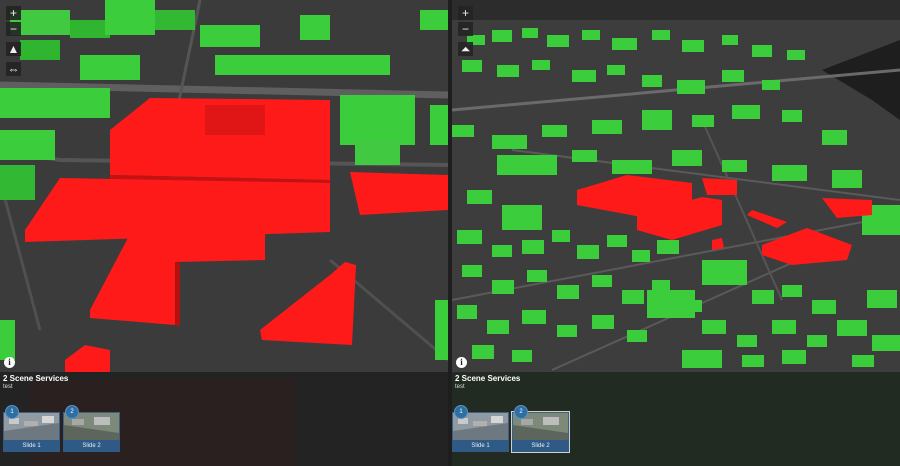 This screenshot has width=900, height=466. I want to click on link-views-icon: ⇔, so click(13, 69).